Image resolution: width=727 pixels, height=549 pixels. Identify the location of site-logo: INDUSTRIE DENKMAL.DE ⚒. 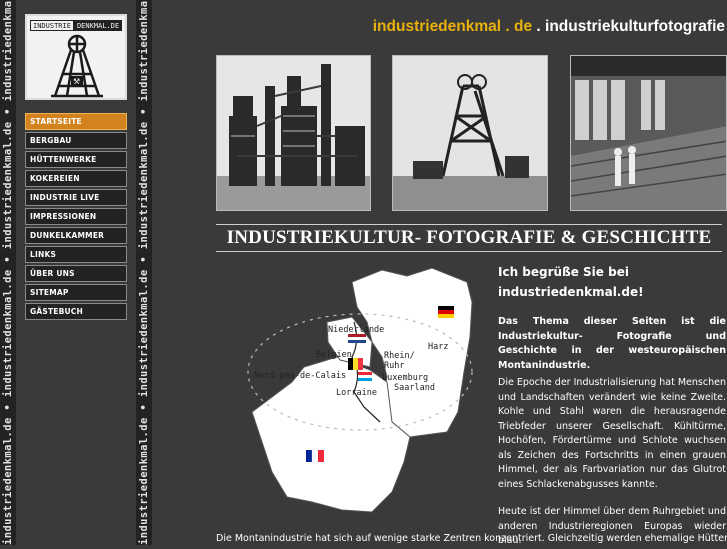
(76, 57).